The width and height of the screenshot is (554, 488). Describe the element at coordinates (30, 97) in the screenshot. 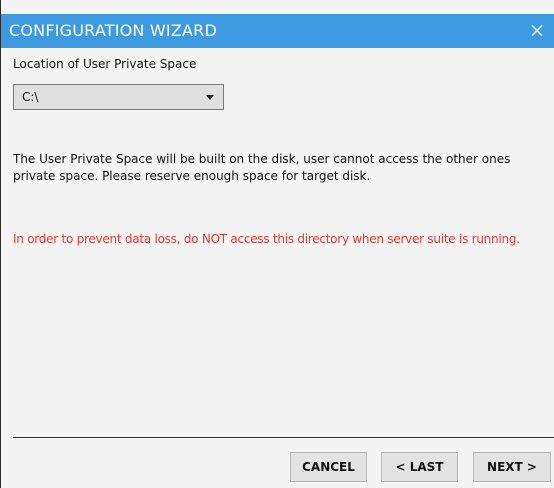

I see `location-dropdown-value: C:\` at that location.